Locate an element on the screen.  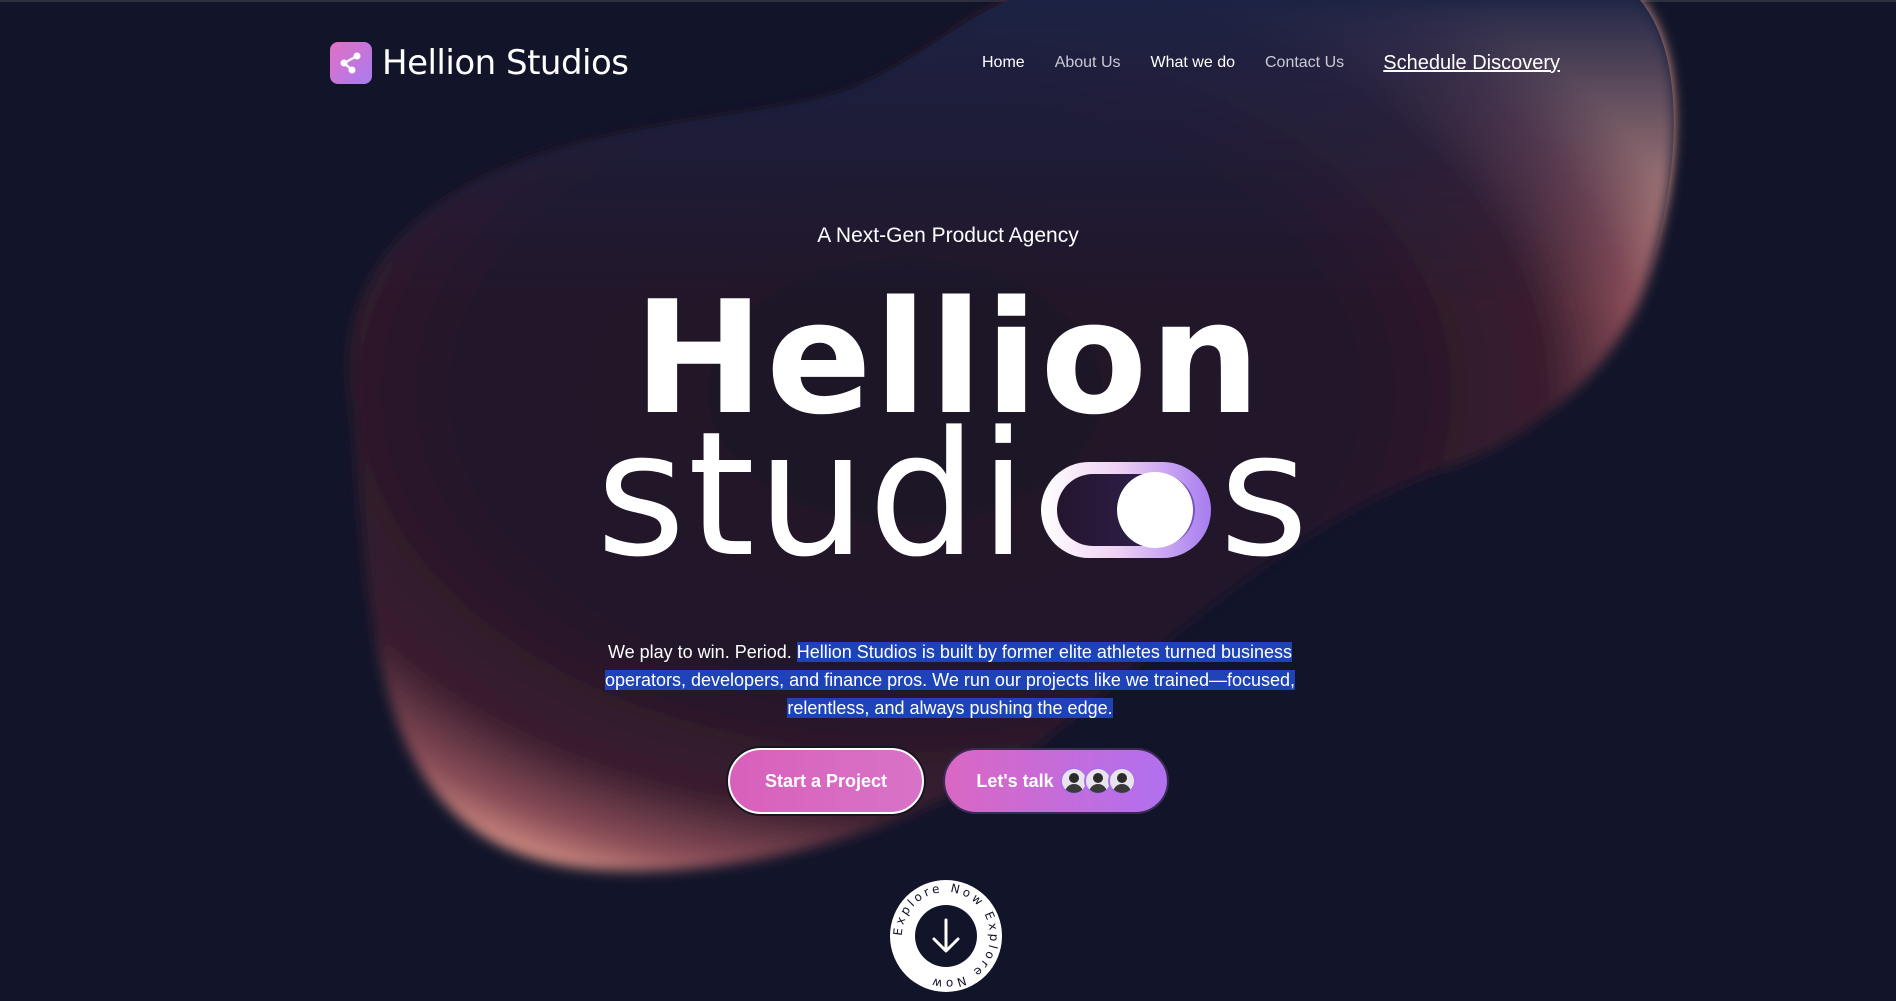
hero-title-s: s is located at coordinates (1265, 494).